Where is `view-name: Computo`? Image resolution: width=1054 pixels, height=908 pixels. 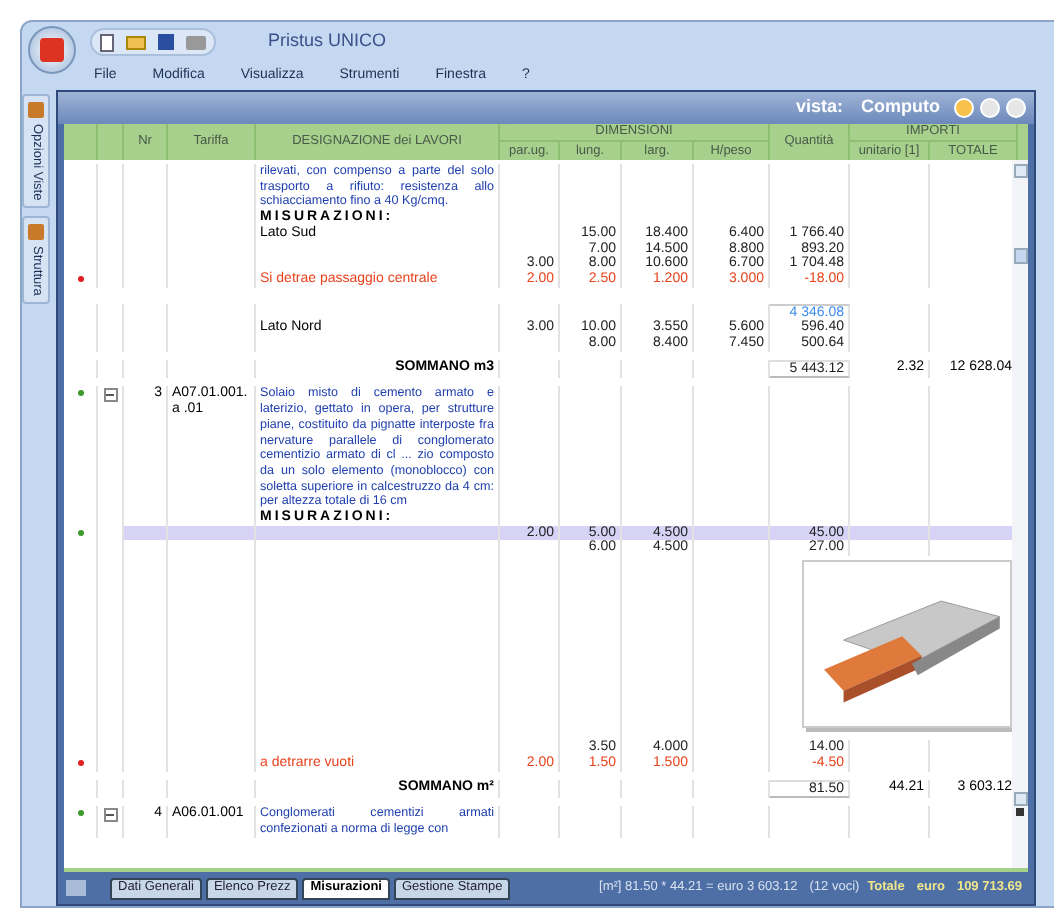 view-name: Computo is located at coordinates (900, 107).